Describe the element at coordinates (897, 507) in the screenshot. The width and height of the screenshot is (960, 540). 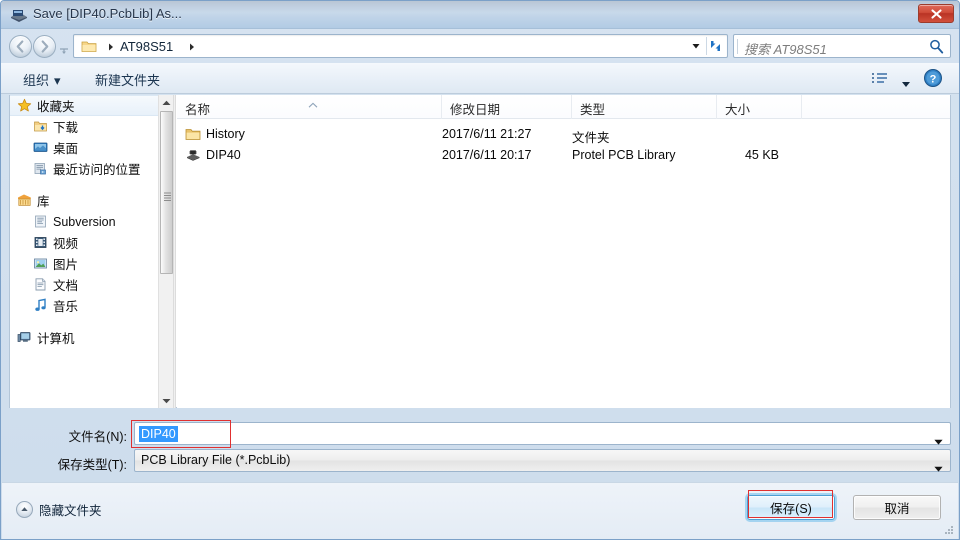
I see `cancel-button: 取消` at that location.